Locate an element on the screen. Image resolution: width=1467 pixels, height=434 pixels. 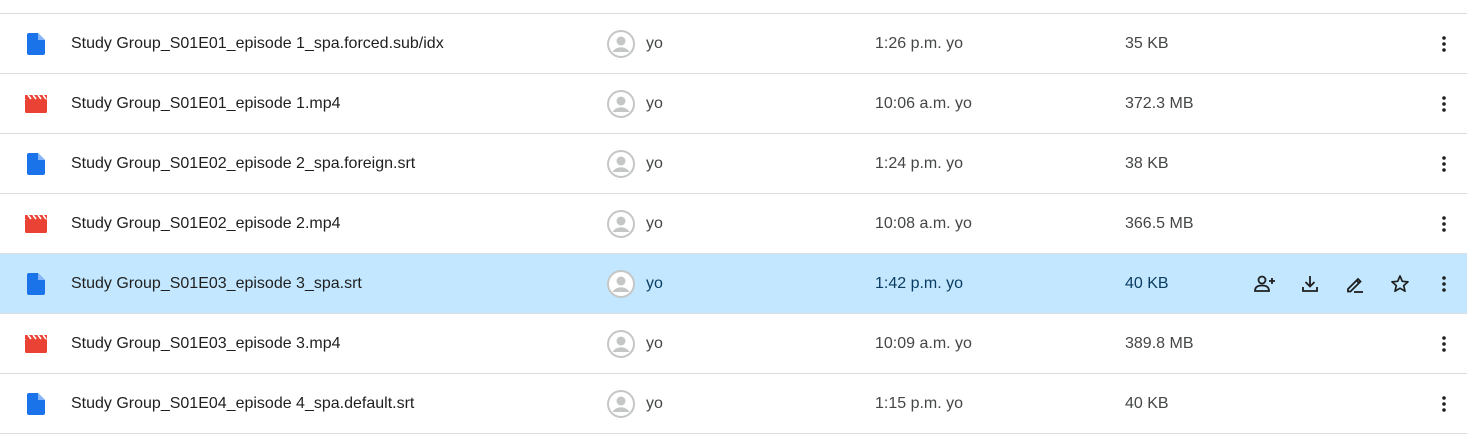
last-modified: 1:42 p.m. yo is located at coordinates (919, 283).